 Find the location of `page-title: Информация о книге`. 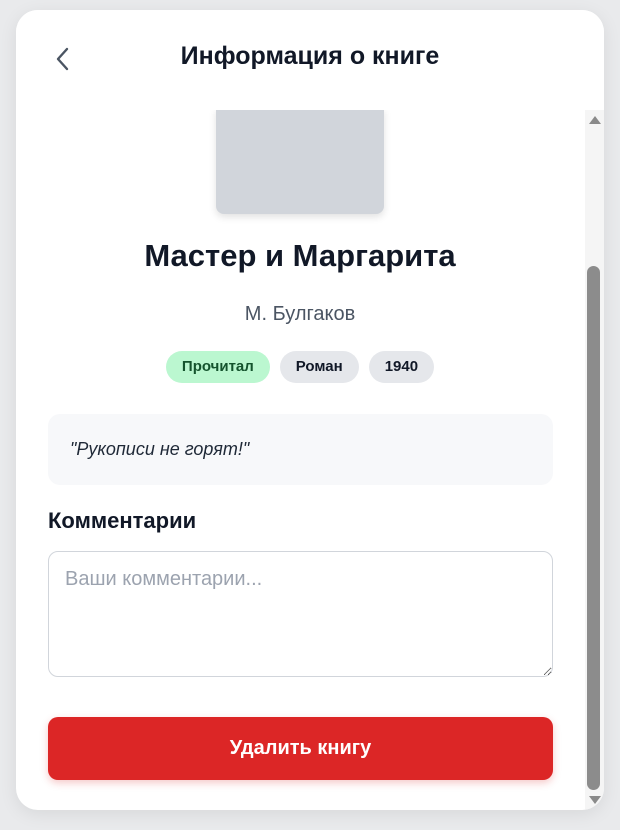

page-title: Информация о книге is located at coordinates (310, 56).